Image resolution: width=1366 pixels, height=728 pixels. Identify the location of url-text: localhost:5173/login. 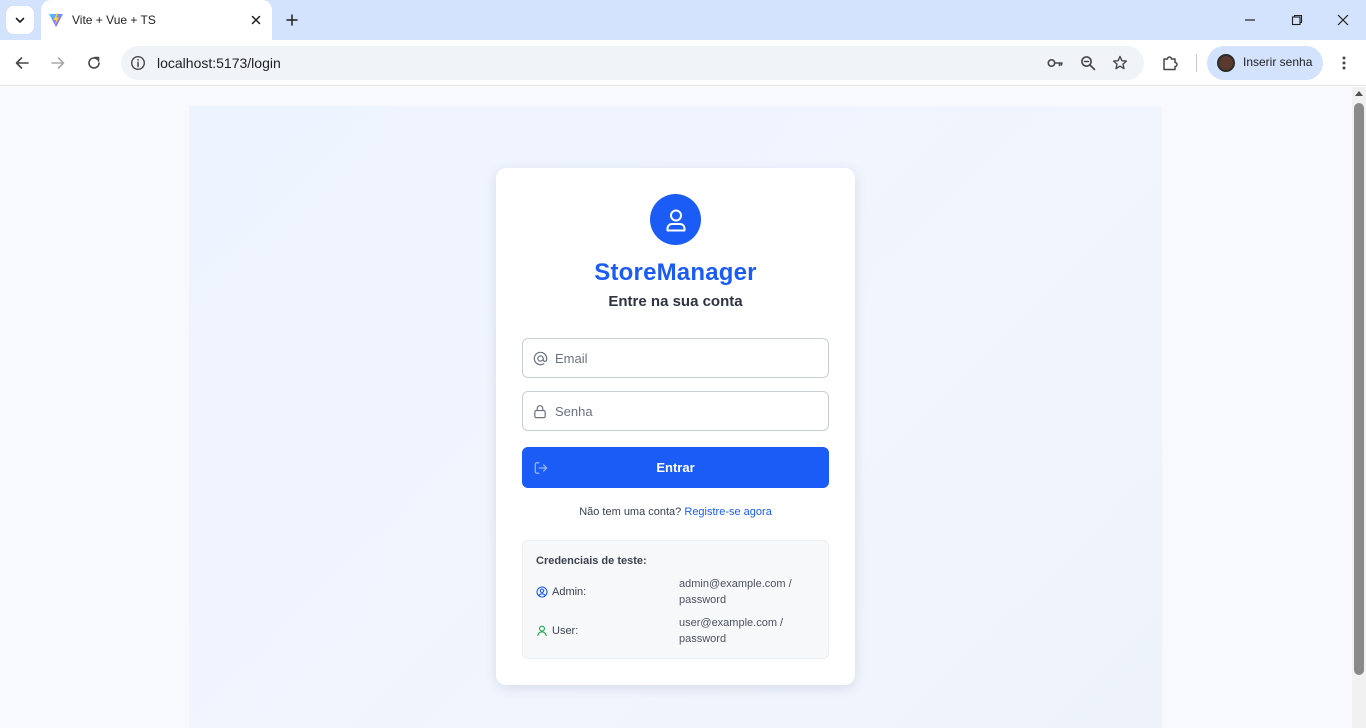
(219, 63).